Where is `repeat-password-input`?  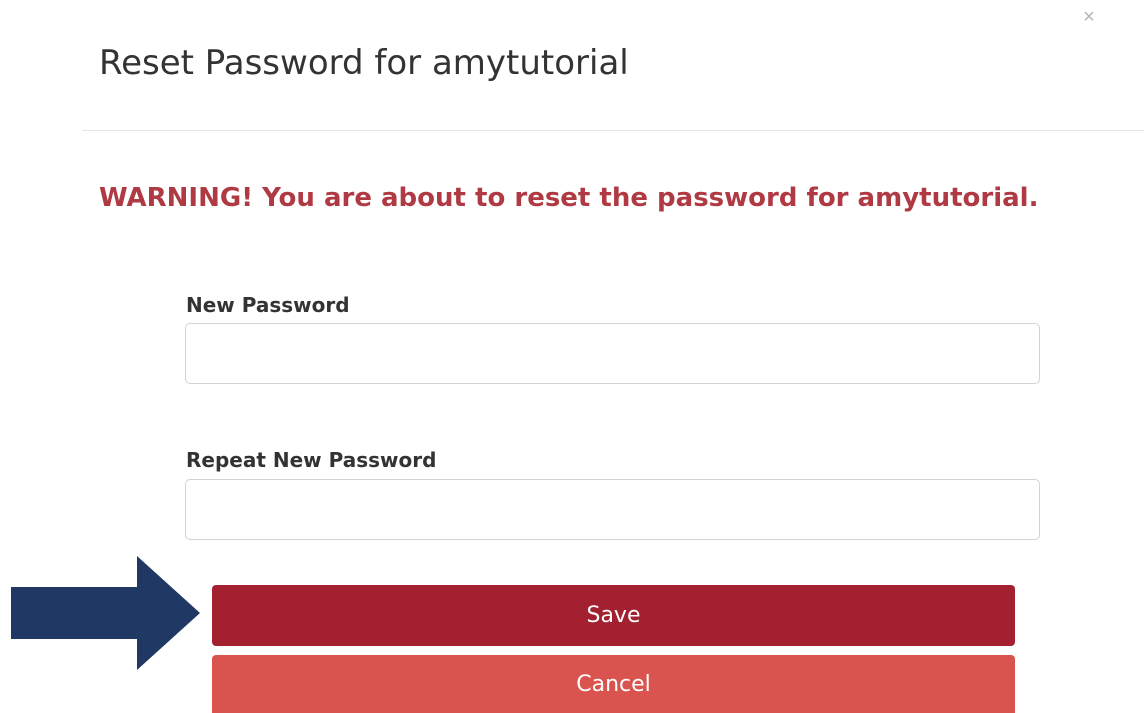
repeat-password-input is located at coordinates (612, 509).